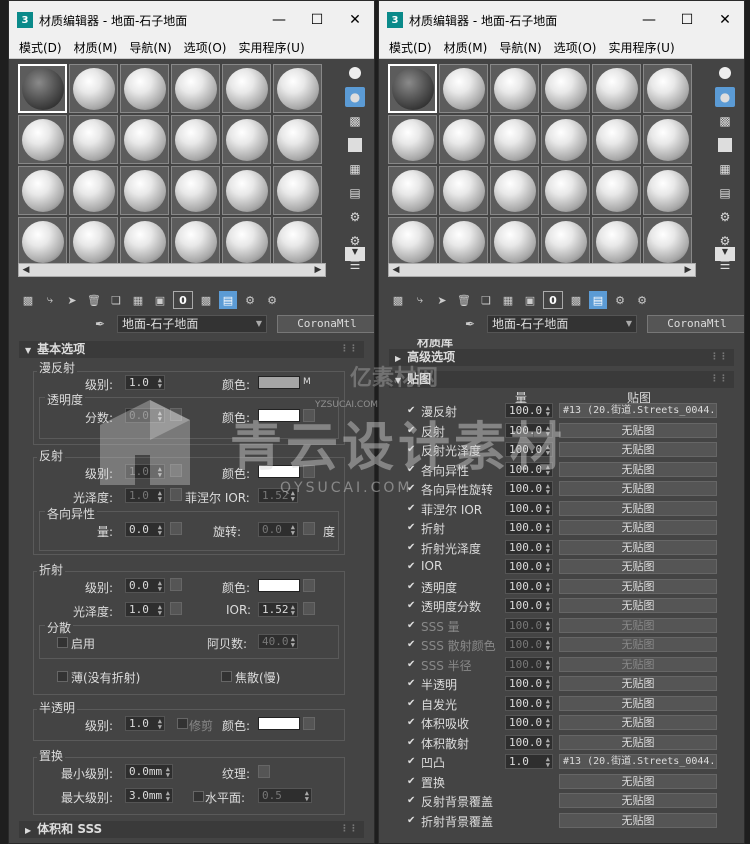 The width and height of the screenshot is (750, 844). What do you see at coordinates (530, 300) in the screenshot?
I see `save-icon: ▣` at bounding box center [530, 300].